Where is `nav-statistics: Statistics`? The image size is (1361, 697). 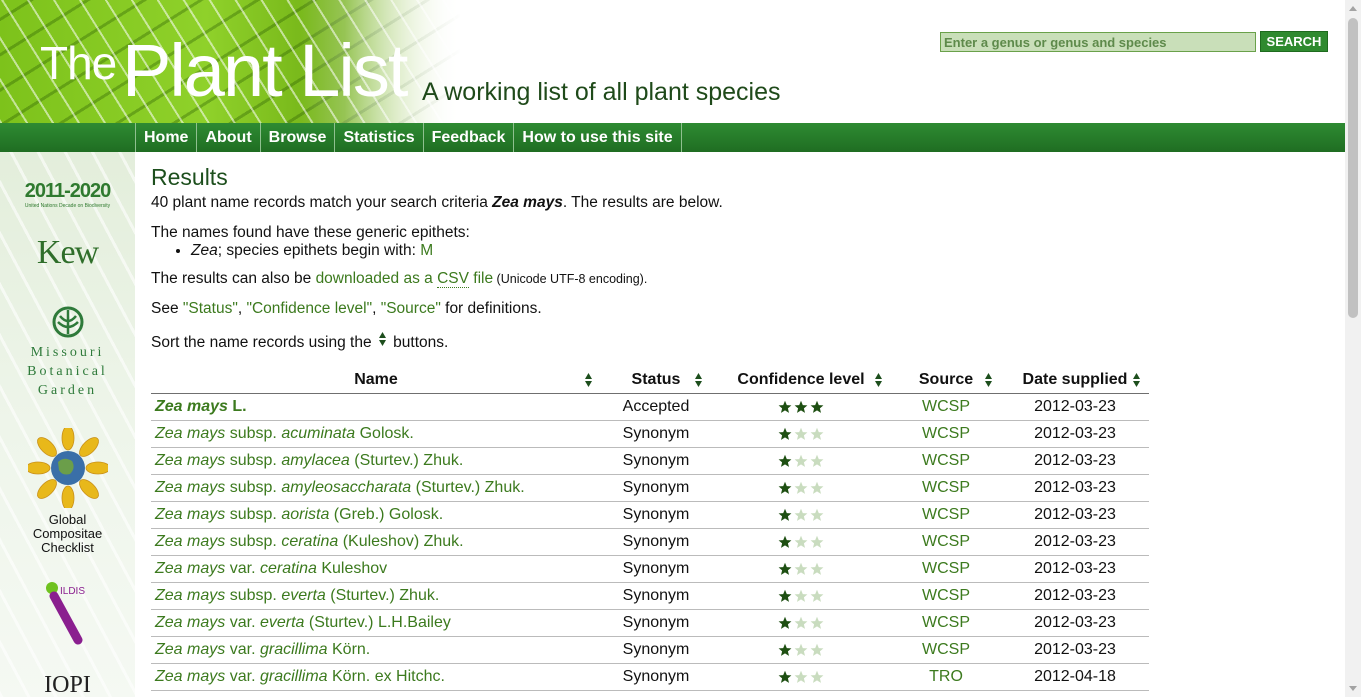 nav-statistics: Statistics is located at coordinates (379, 137).